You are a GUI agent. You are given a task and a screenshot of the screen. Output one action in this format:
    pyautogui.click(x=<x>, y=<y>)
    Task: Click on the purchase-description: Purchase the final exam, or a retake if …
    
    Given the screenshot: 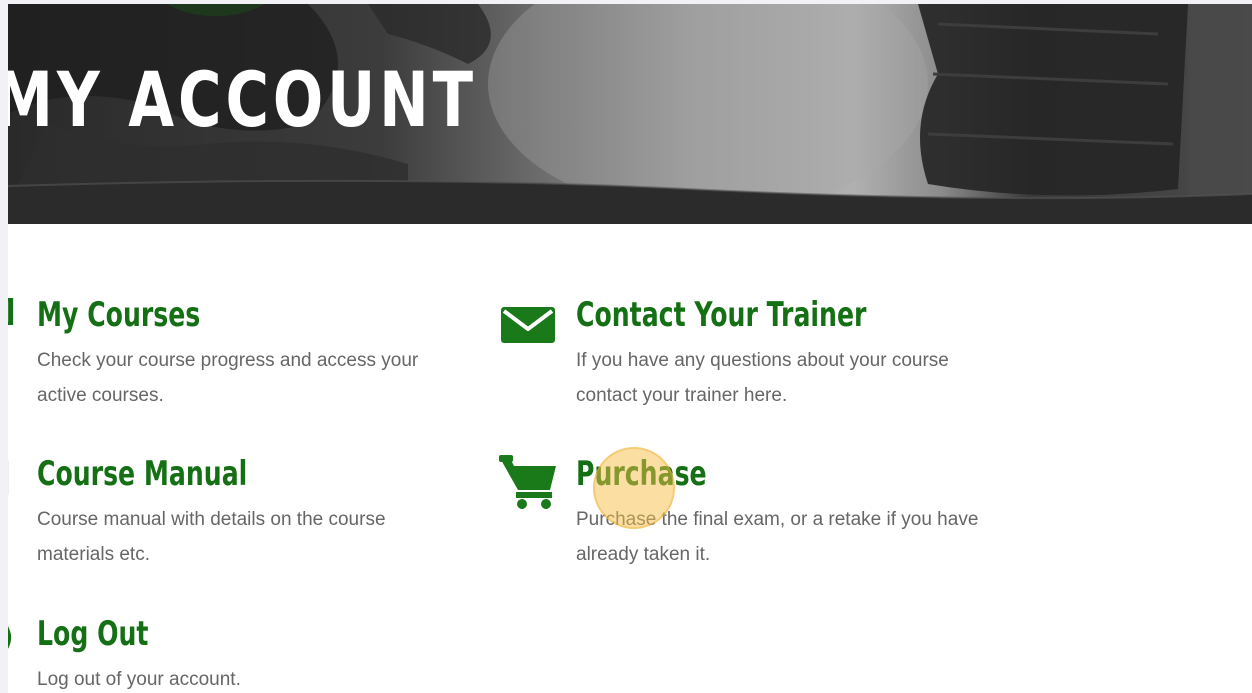 What is the action you would take?
    pyautogui.click(x=777, y=537)
    